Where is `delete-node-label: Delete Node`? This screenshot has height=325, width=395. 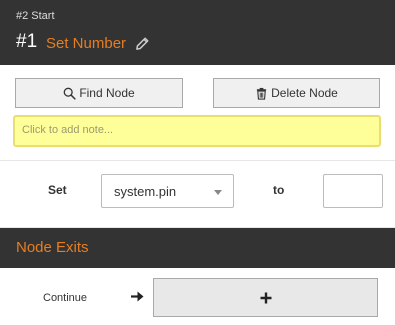
delete-node-label: Delete Node is located at coordinates (304, 93).